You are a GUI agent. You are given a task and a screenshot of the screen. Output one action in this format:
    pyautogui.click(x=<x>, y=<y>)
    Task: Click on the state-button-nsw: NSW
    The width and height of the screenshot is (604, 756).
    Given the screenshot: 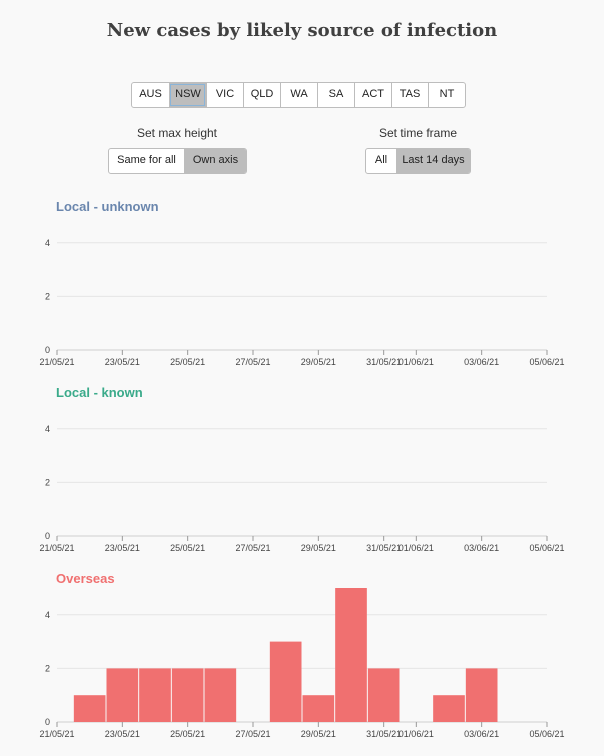 What is the action you would take?
    pyautogui.click(x=187, y=95)
    